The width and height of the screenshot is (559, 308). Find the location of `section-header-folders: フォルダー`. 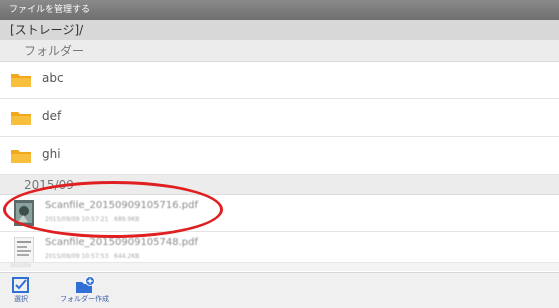

section-header-folders: フォルダー is located at coordinates (279, 51).